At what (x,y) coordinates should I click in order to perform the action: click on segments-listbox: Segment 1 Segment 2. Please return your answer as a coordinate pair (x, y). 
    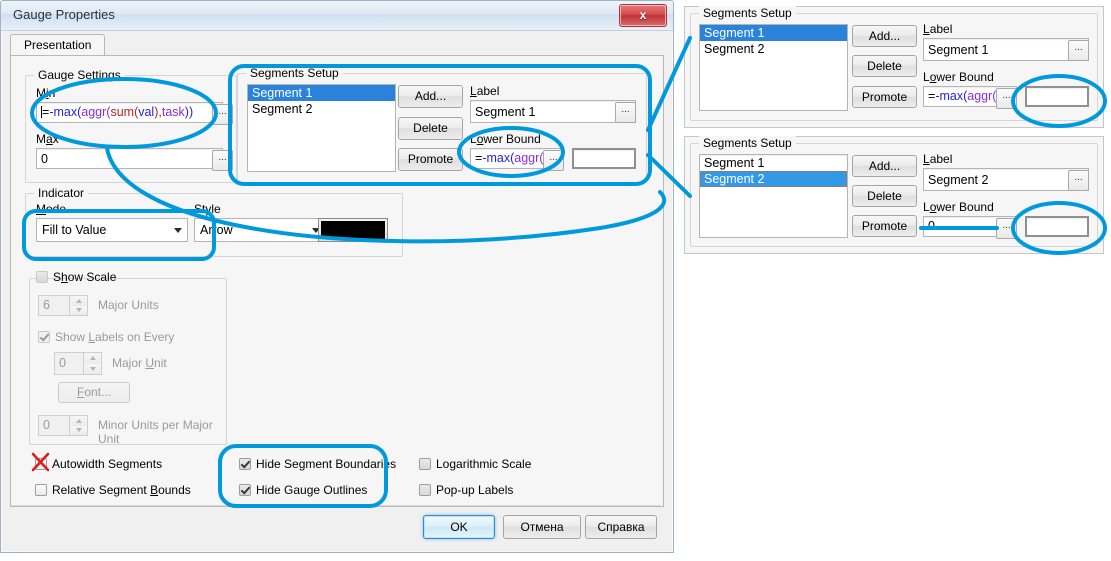
    Looking at the image, I should click on (321, 128).